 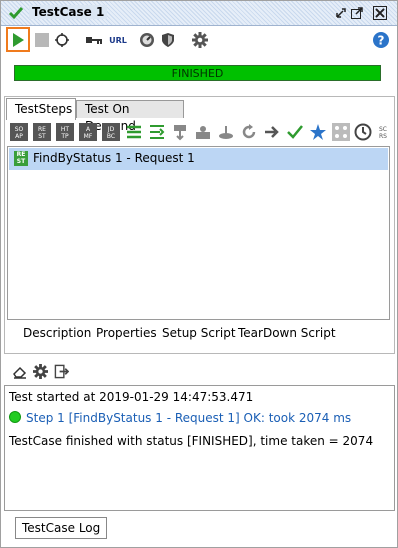 I want to click on clock-icon, so click(x=363, y=132).